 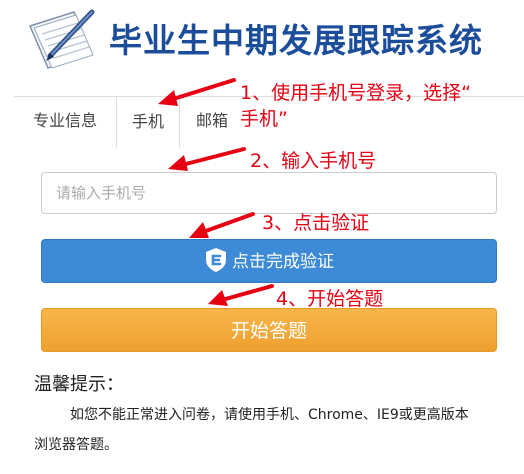 I want to click on tips-title: 温馨提示：, so click(x=79, y=384).